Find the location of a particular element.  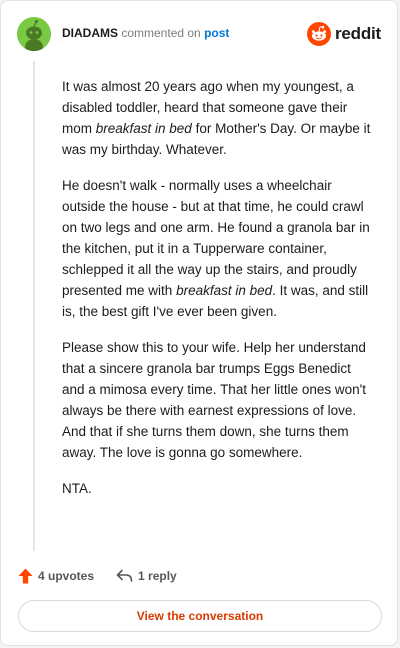

view-conversation-button: View the conversation is located at coordinates (200, 616).